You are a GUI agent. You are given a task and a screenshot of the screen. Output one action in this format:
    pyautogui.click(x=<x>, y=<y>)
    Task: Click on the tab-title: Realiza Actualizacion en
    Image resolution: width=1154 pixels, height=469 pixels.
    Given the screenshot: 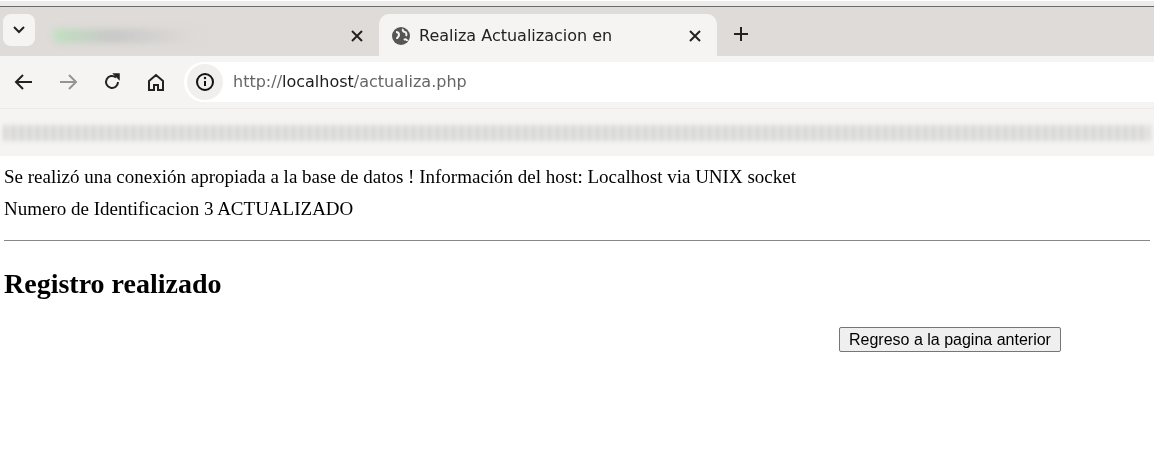 What is the action you would take?
    pyautogui.click(x=516, y=35)
    